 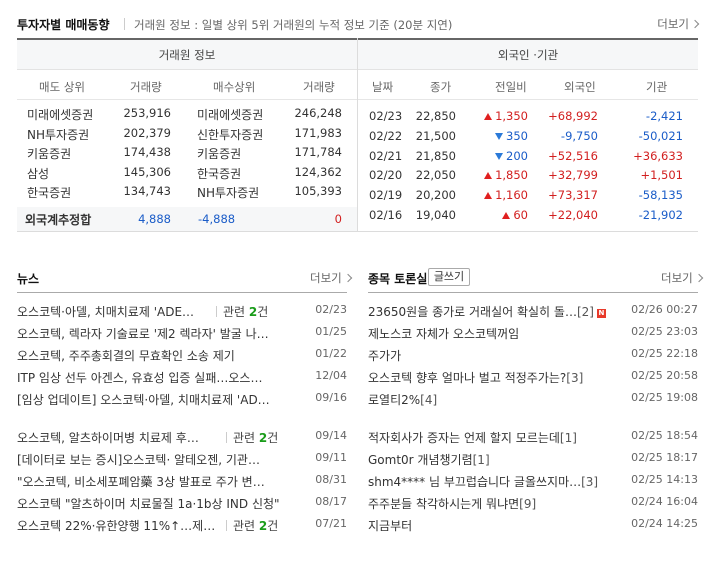 I want to click on up-arrow-icon, so click(x=488, y=176).